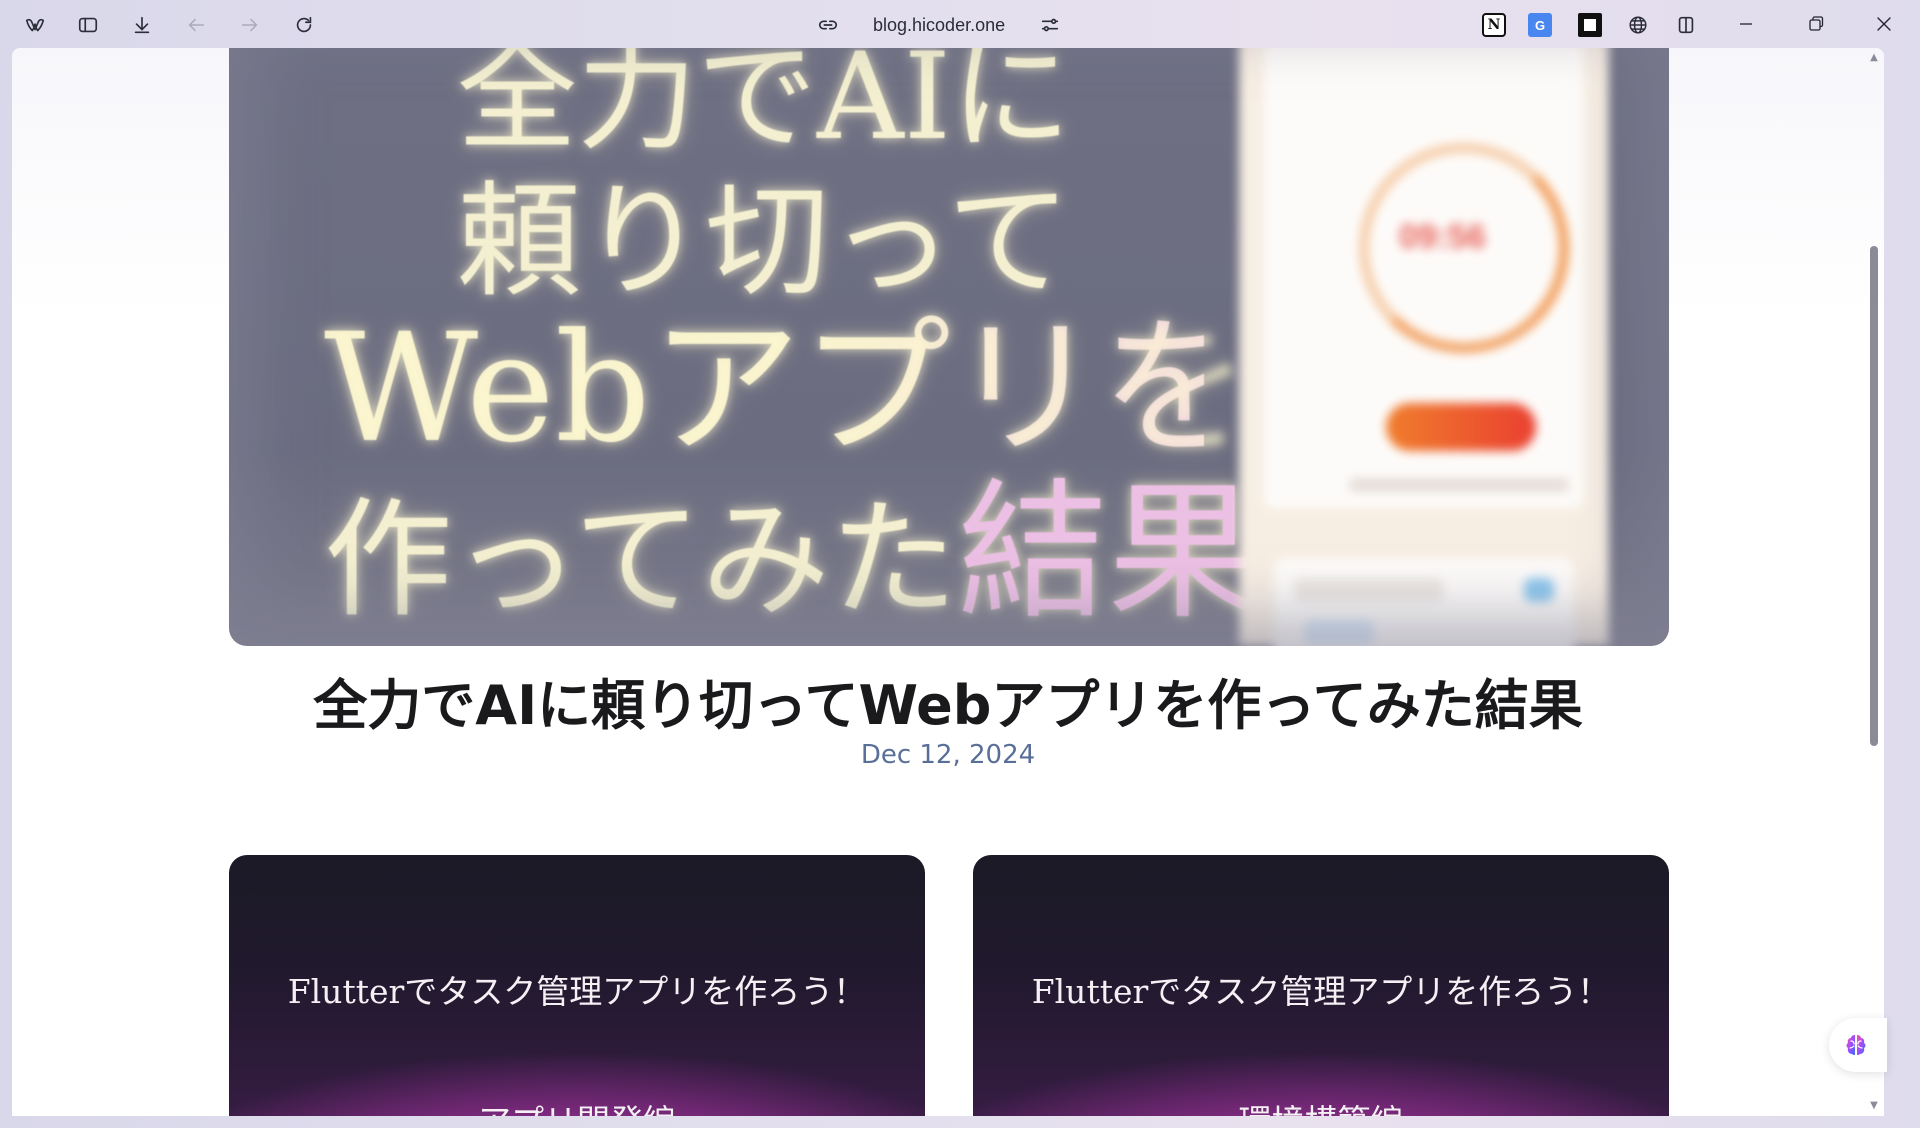 This screenshot has width=1920, height=1128. I want to click on hero-line-1: 全力でAIに, so click(764, 107).